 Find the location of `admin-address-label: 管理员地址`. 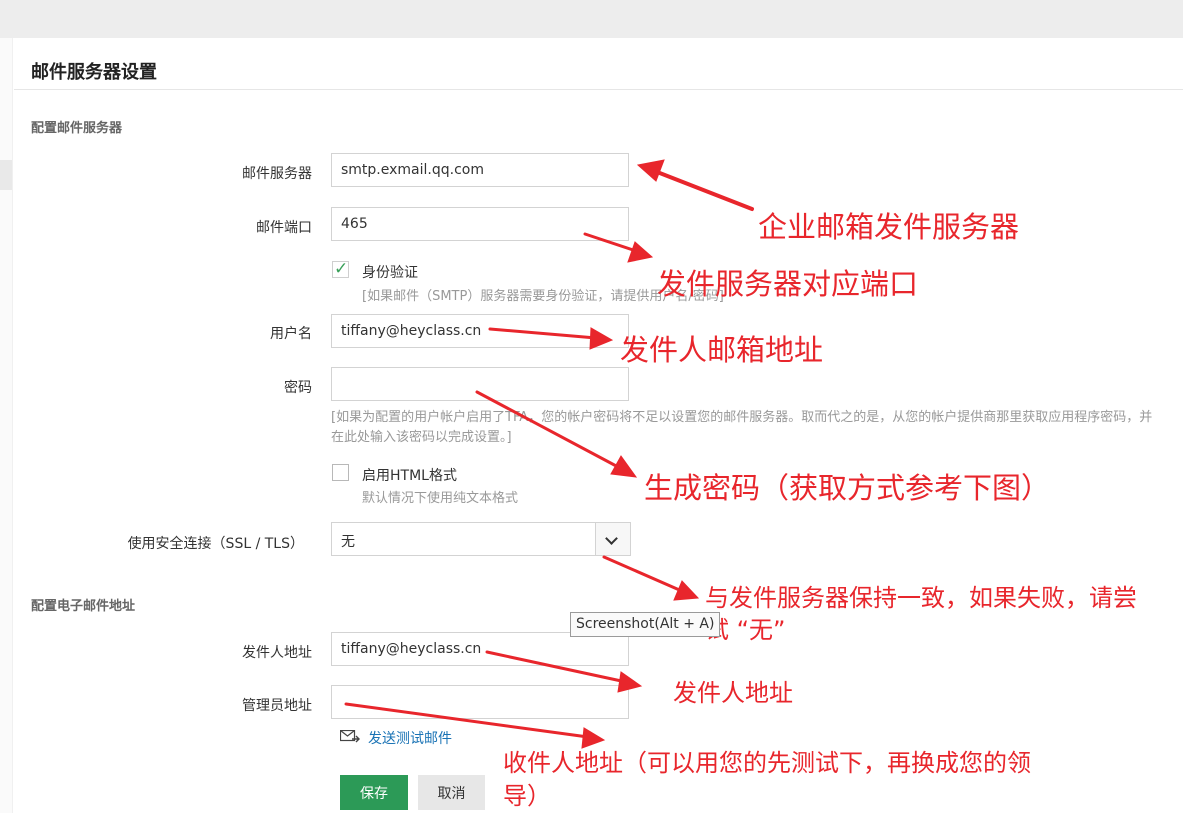

admin-address-label: 管理员地址 is located at coordinates (277, 706).